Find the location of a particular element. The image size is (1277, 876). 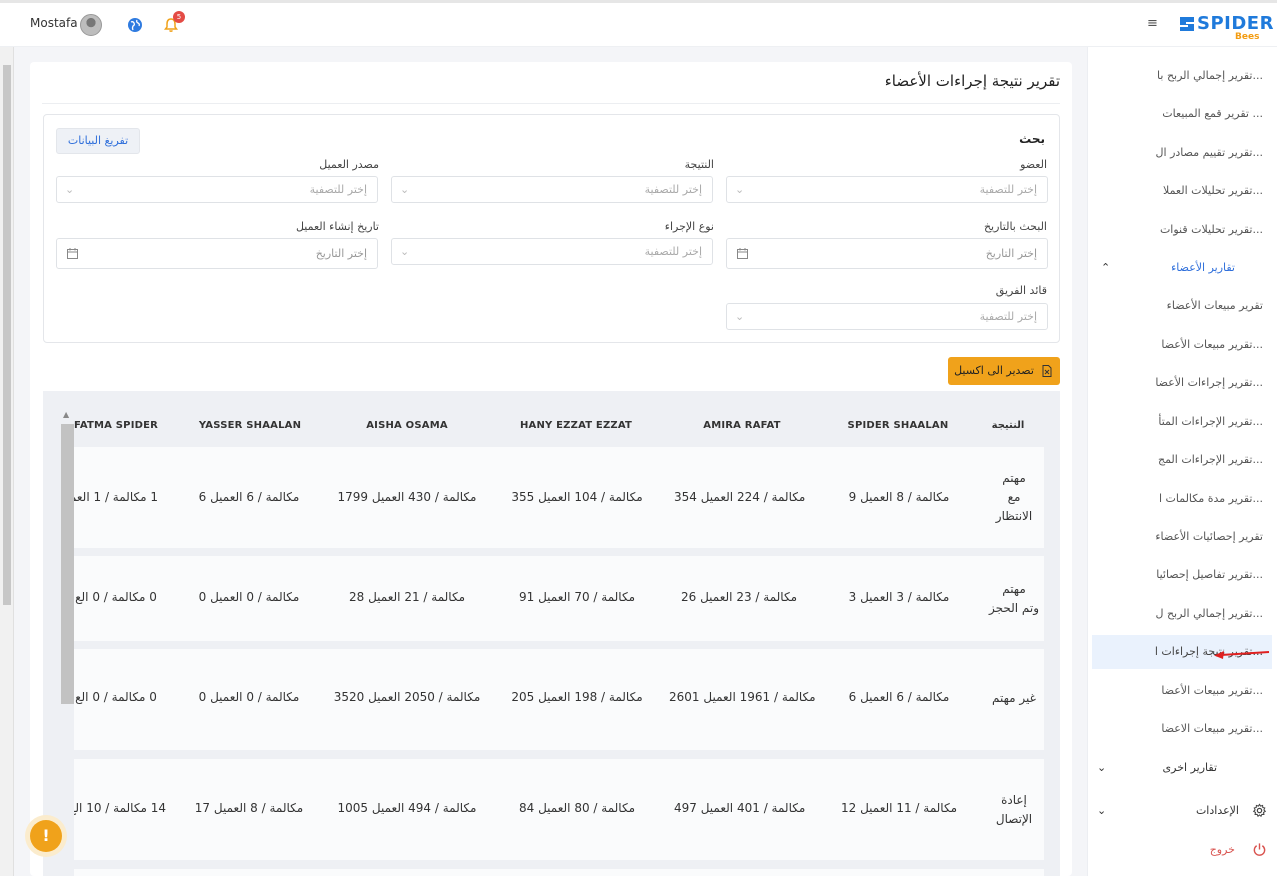

member-label: العضو is located at coordinates (1033, 164).